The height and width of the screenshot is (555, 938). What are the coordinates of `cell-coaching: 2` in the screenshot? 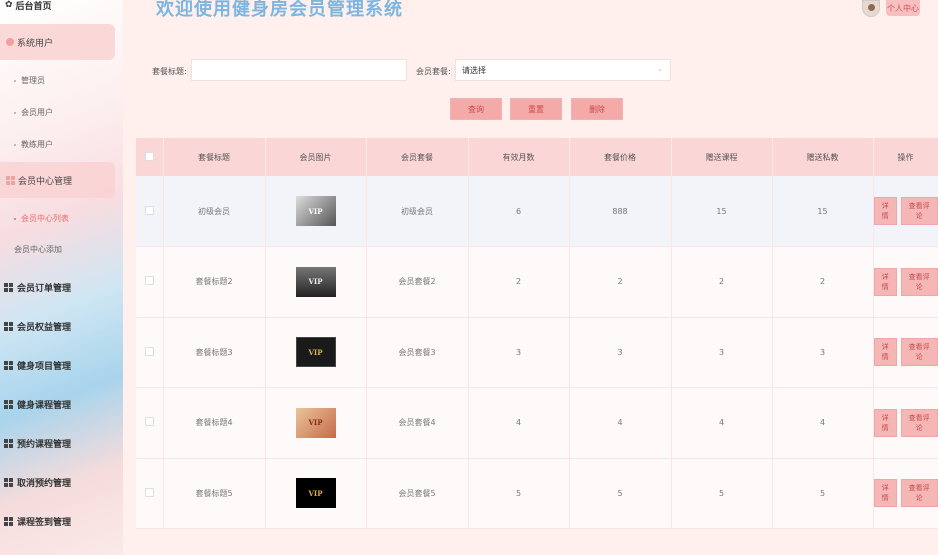 It's located at (823, 282).